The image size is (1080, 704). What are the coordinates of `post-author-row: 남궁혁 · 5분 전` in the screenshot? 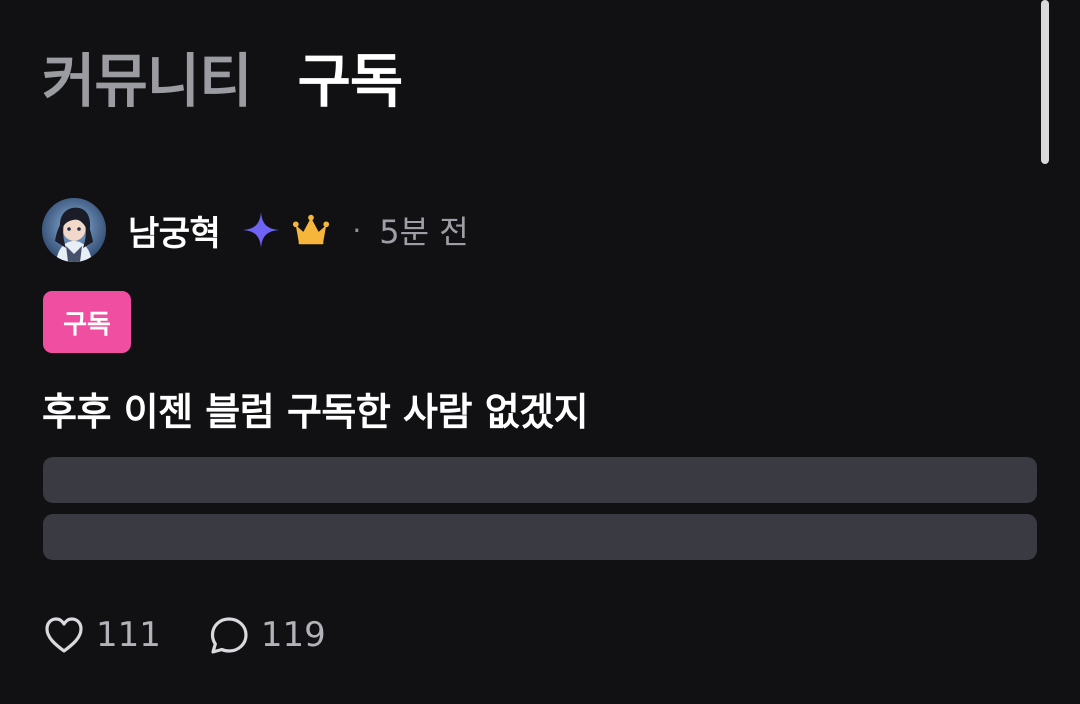 It's located at (255, 230).